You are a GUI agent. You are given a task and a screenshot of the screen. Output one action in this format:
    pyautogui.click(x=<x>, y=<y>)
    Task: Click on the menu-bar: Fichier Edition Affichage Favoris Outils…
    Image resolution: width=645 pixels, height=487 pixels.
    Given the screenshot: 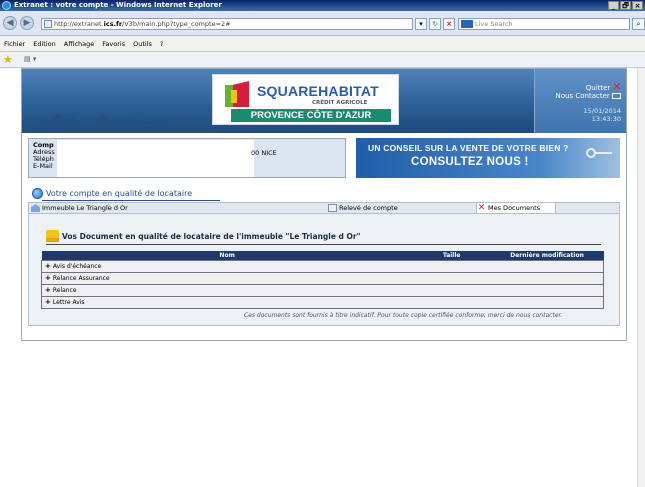 What is the action you would take?
    pyautogui.click(x=322, y=44)
    